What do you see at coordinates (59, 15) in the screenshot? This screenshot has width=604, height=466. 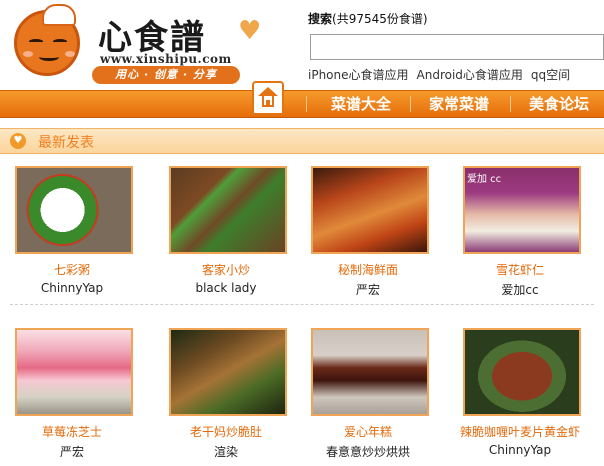 I see `chef-hat-icon` at bounding box center [59, 15].